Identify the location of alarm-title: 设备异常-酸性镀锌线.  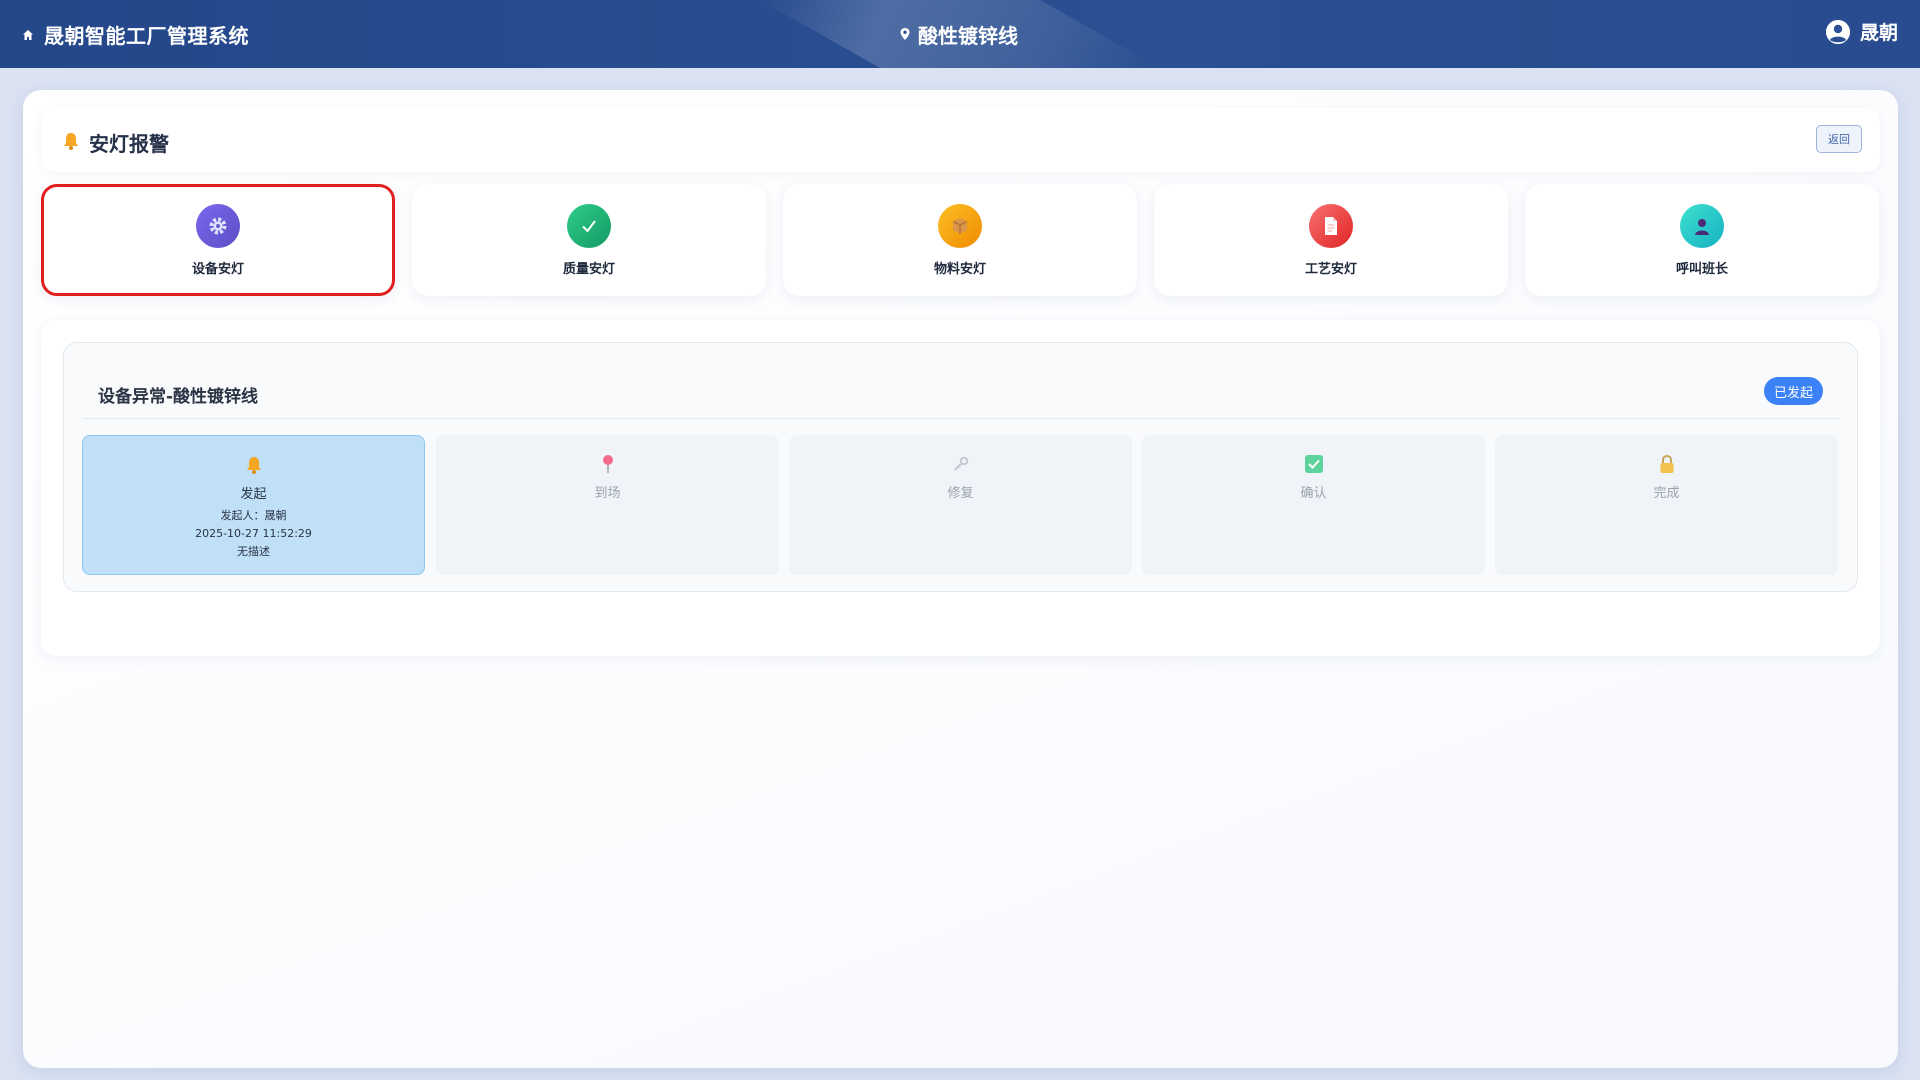
(178, 397).